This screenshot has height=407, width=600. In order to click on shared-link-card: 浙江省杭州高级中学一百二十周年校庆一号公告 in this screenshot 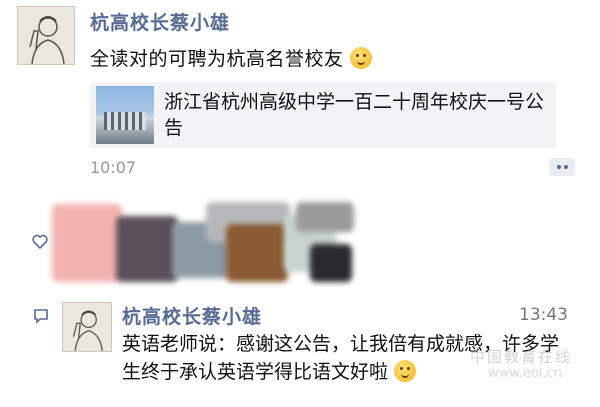, I will do `click(323, 115)`.